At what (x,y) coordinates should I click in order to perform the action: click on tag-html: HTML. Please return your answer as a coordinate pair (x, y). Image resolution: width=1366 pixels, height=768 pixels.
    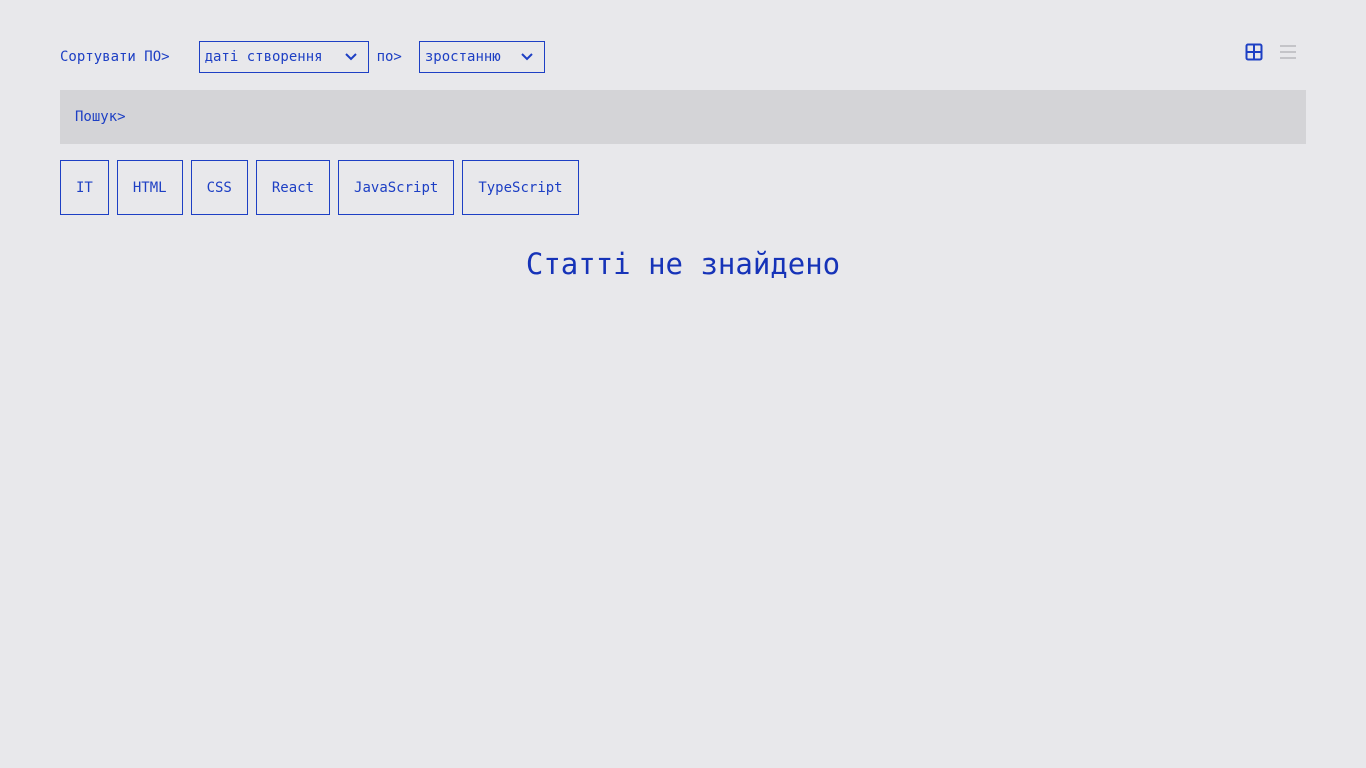
    Looking at the image, I should click on (149, 187).